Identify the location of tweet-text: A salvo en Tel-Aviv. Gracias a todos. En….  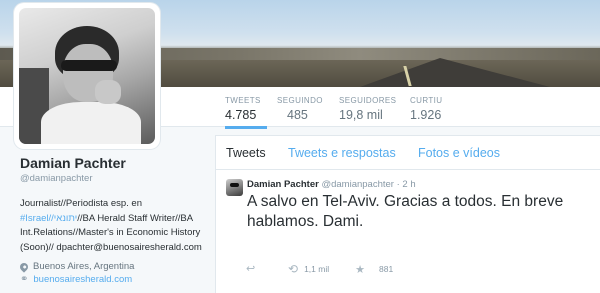
(417, 211).